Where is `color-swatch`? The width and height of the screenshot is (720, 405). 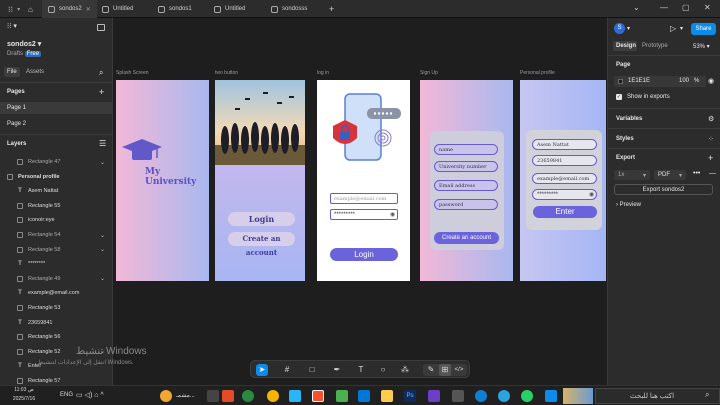 color-swatch is located at coordinates (620, 81).